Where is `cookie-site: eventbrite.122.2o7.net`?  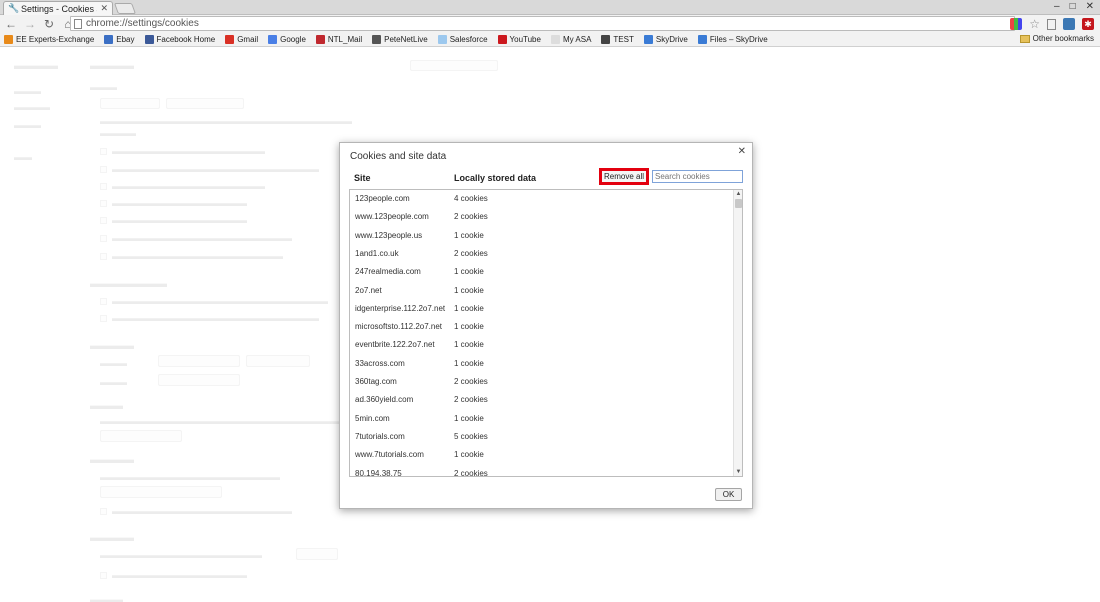
cookie-site: eventbrite.122.2o7.net is located at coordinates (395, 345).